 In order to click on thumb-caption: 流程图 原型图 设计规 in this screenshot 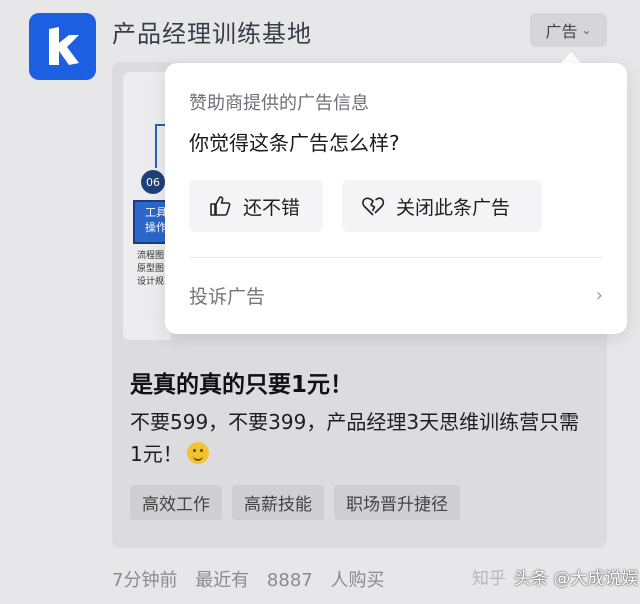, I will do `click(150, 269)`.